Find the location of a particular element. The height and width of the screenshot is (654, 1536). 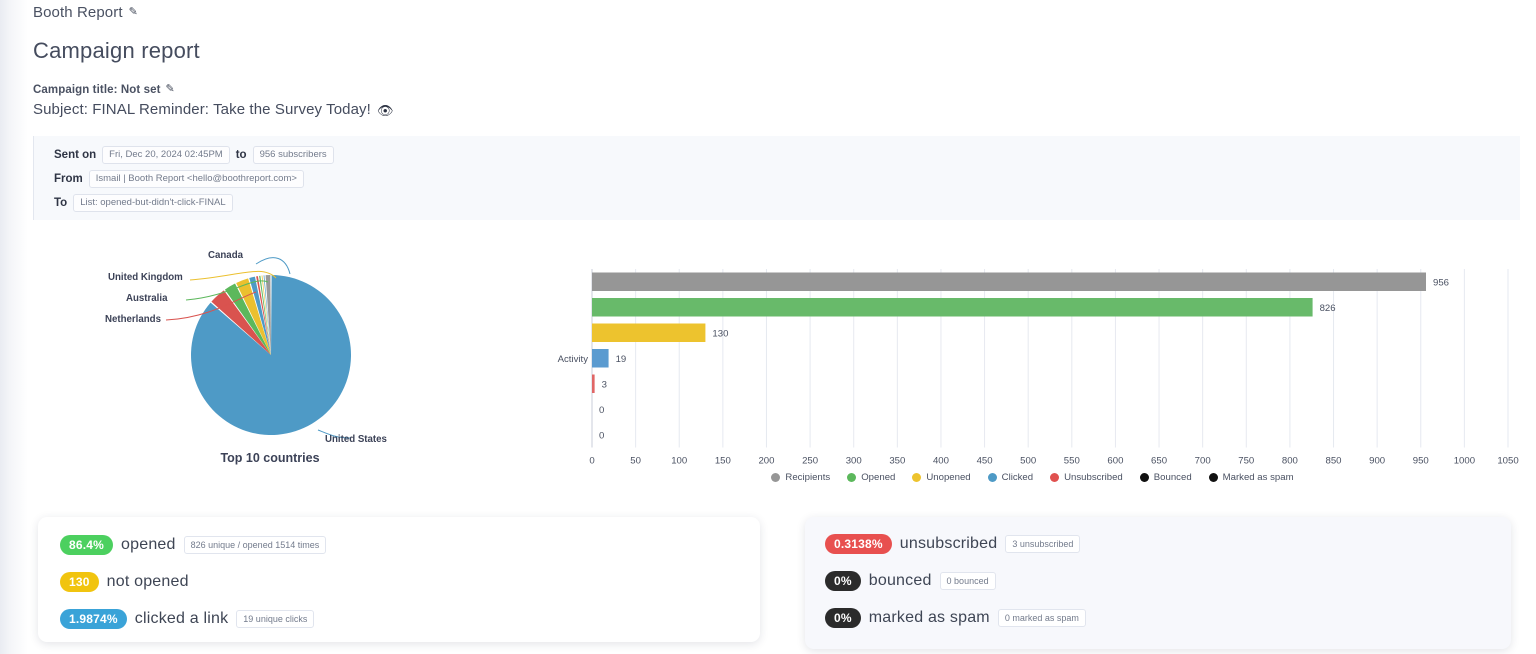

eye-icon: 👁 is located at coordinates (385, 111).